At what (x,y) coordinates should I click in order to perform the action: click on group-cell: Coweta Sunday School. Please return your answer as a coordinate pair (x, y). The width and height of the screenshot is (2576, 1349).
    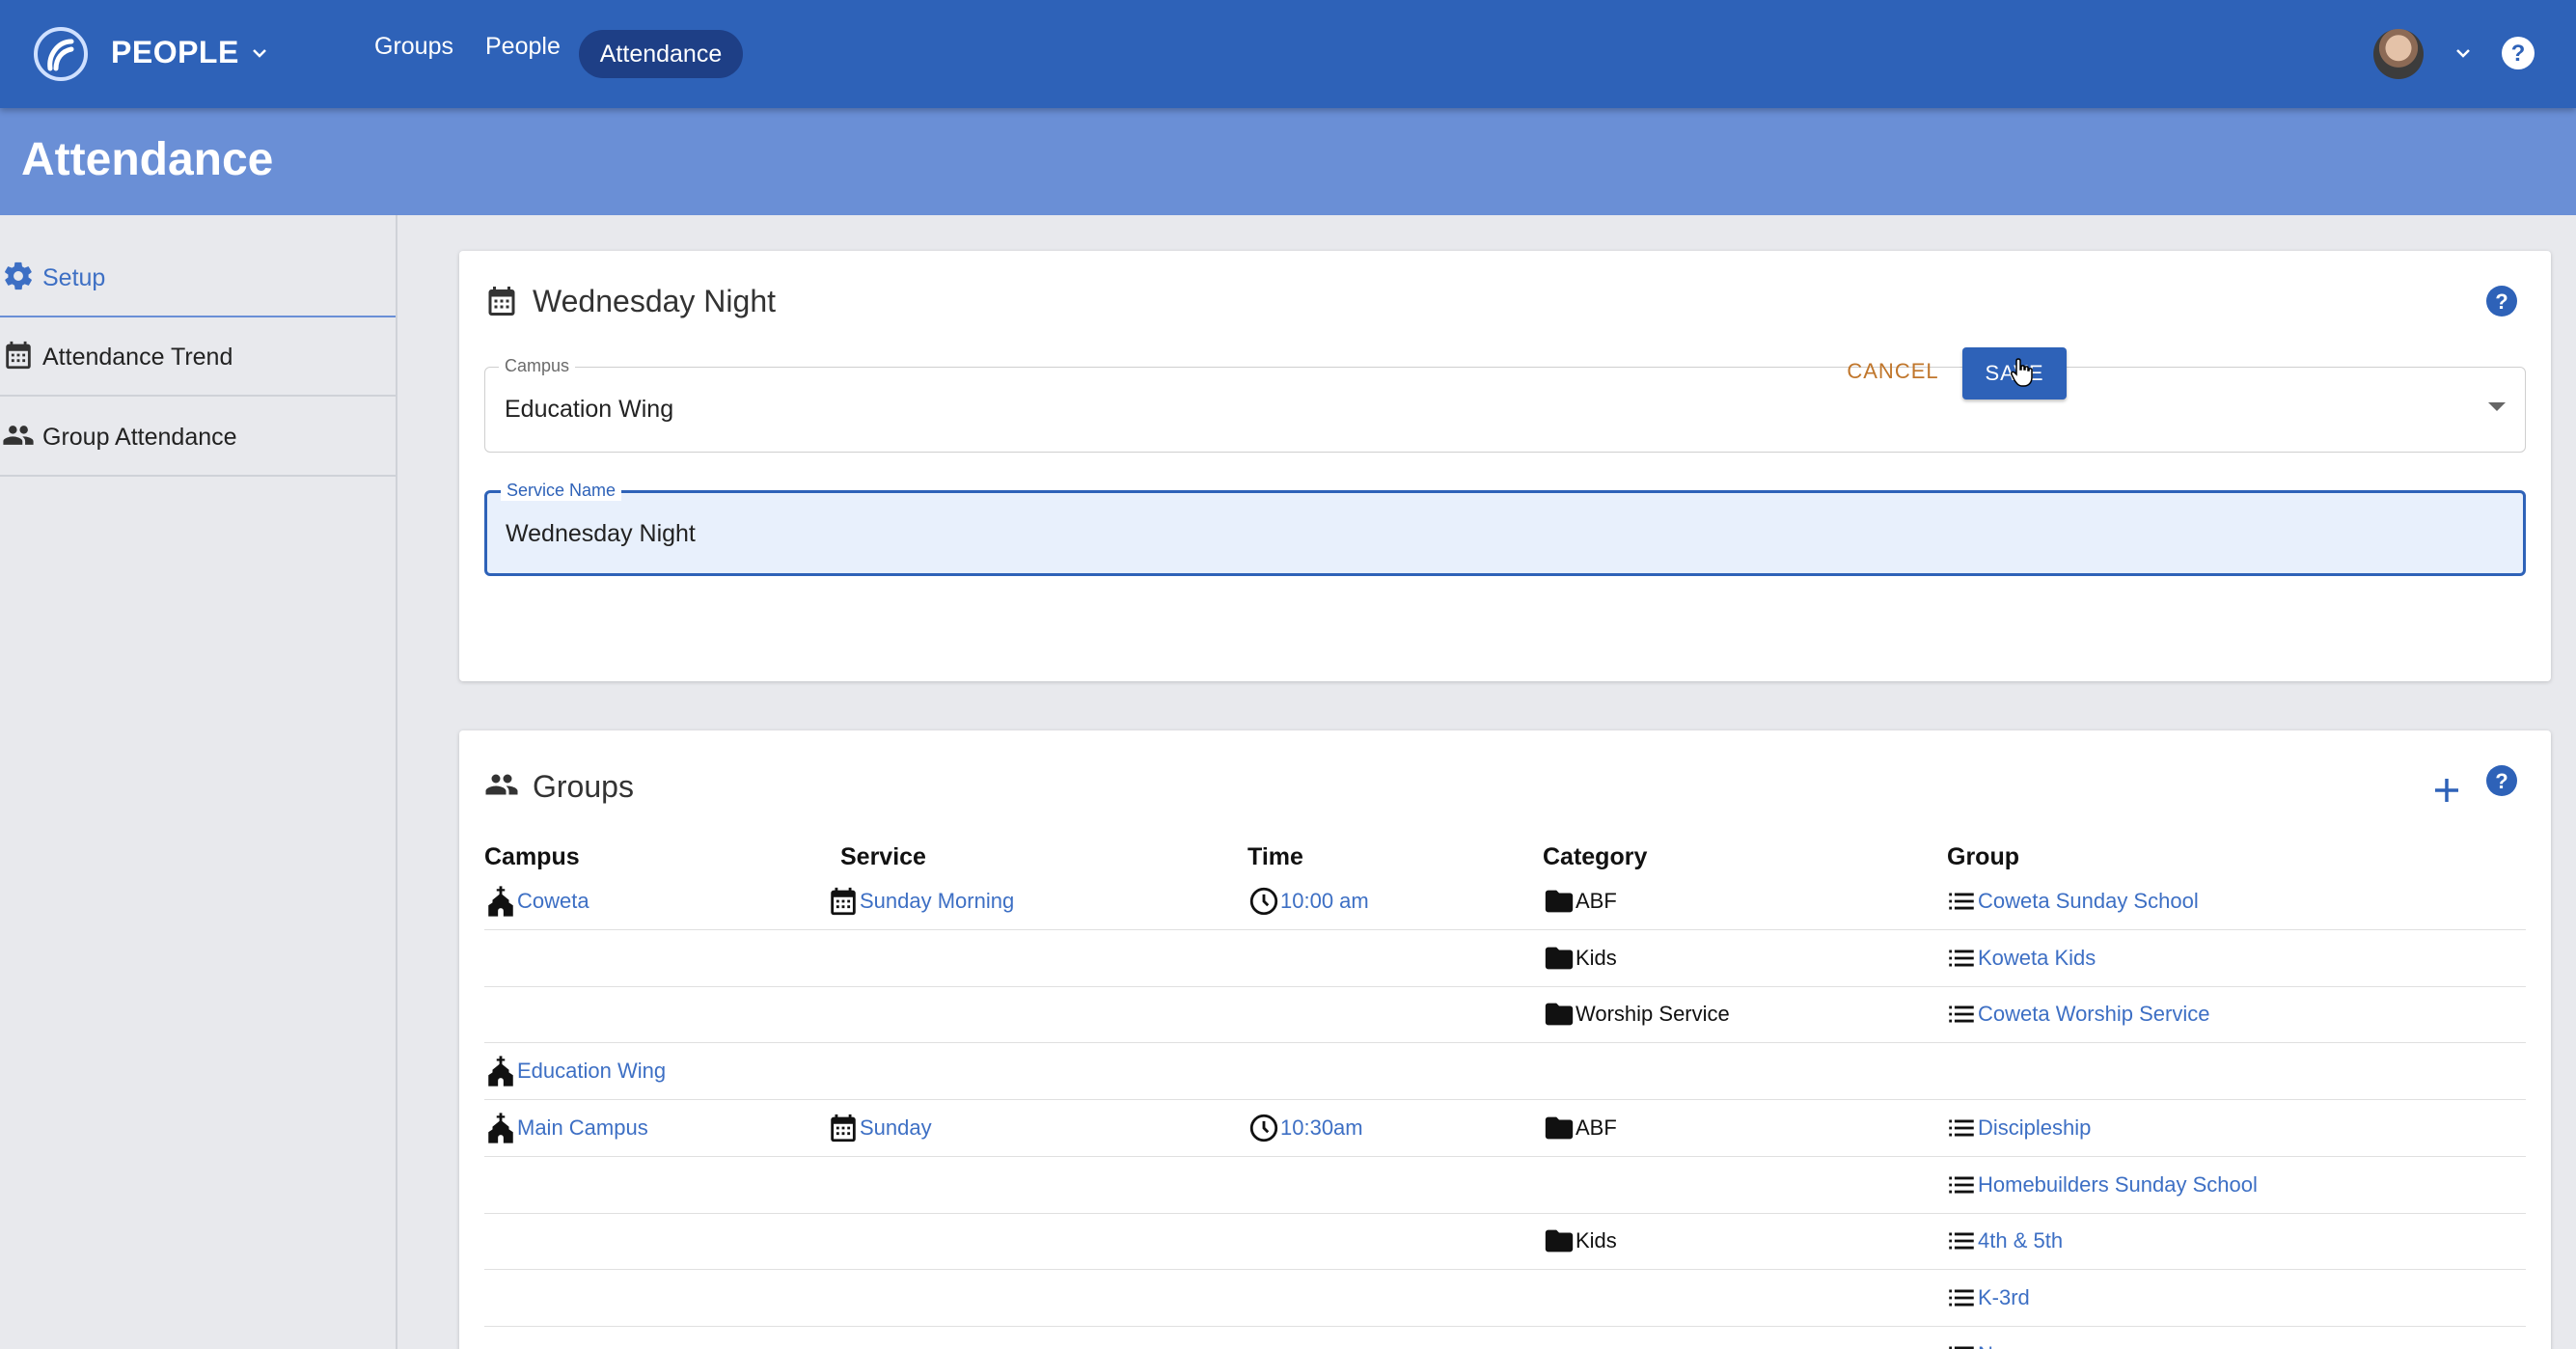
    Looking at the image, I should click on (2072, 901).